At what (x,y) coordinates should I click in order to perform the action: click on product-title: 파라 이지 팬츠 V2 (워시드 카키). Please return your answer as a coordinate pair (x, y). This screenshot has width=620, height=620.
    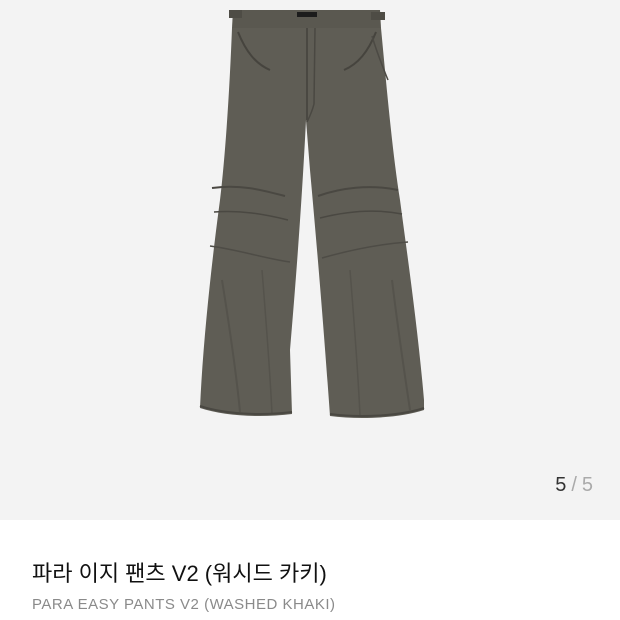
    Looking at the image, I should click on (179, 573).